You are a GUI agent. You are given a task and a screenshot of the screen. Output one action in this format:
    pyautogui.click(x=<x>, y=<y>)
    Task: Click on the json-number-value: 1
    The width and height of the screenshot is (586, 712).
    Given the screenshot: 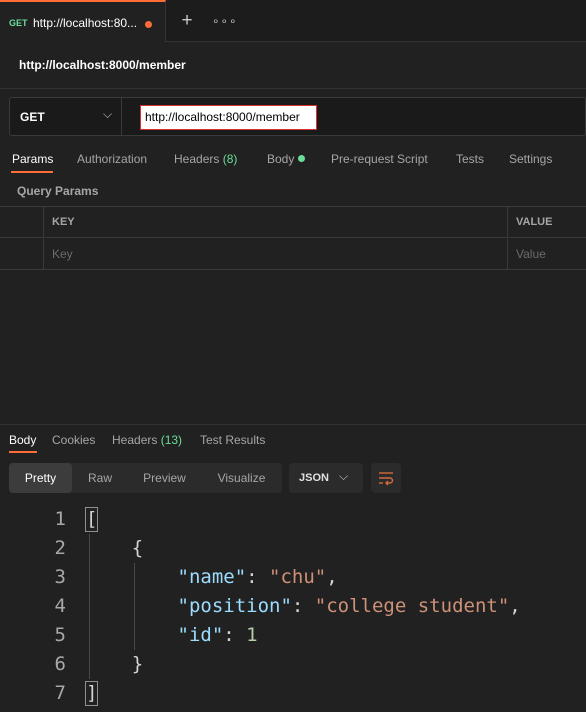 What is the action you would take?
    pyautogui.click(x=252, y=635)
    